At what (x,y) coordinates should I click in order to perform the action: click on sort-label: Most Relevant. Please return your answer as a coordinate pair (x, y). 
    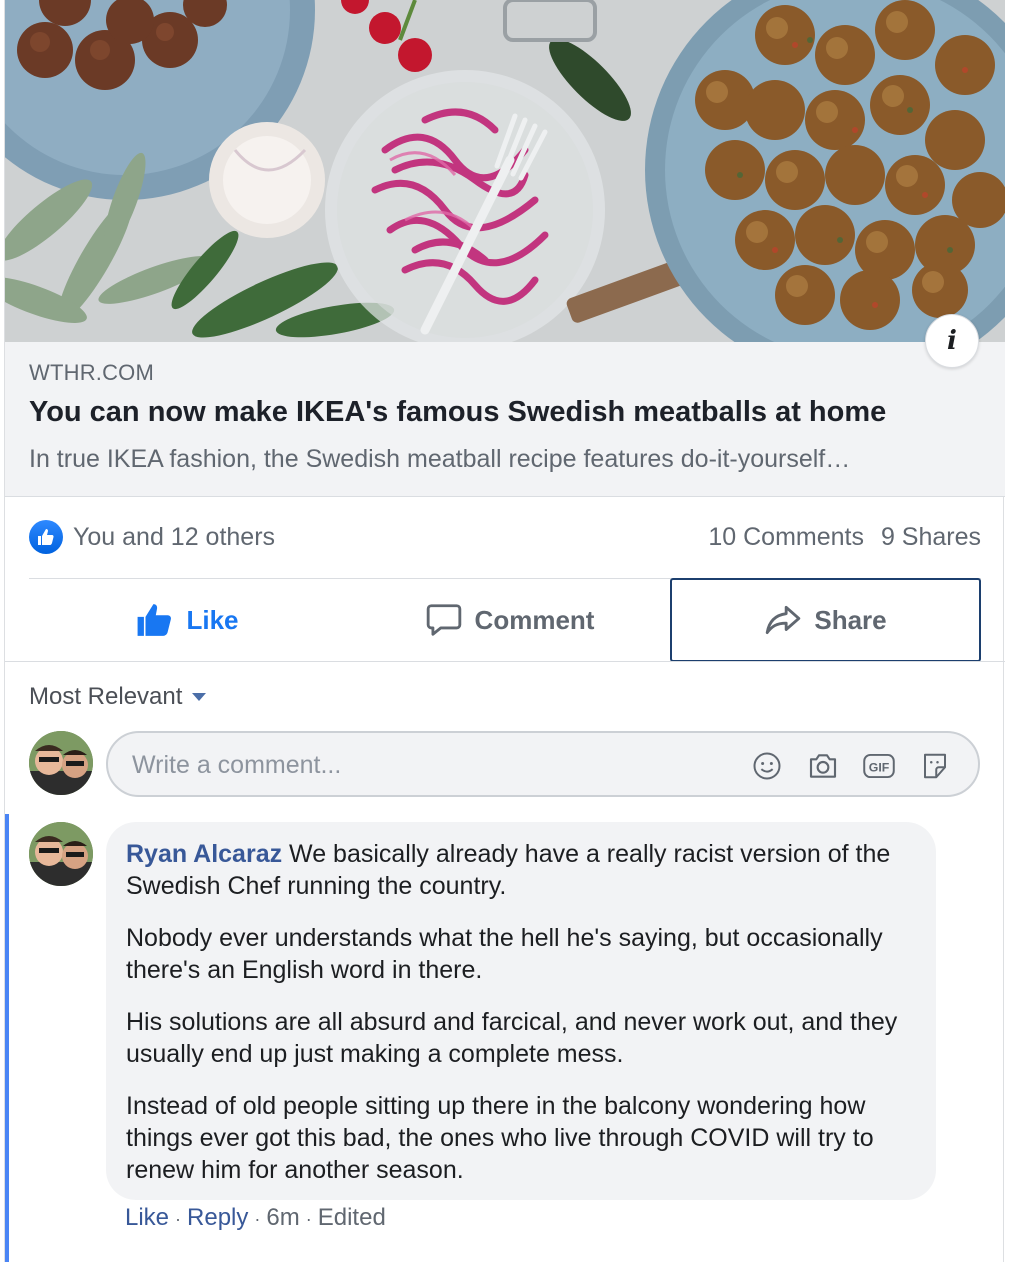
    Looking at the image, I should click on (106, 696).